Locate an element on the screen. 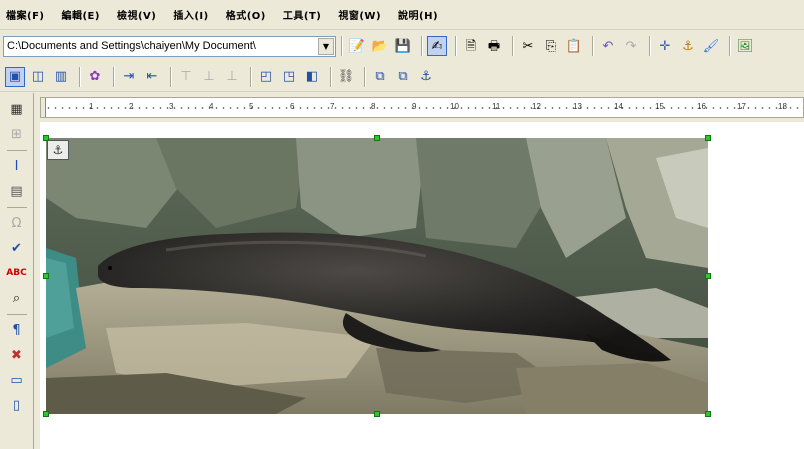 This screenshot has width=804, height=449. resize-handle-bottom is located at coordinates (377, 414).